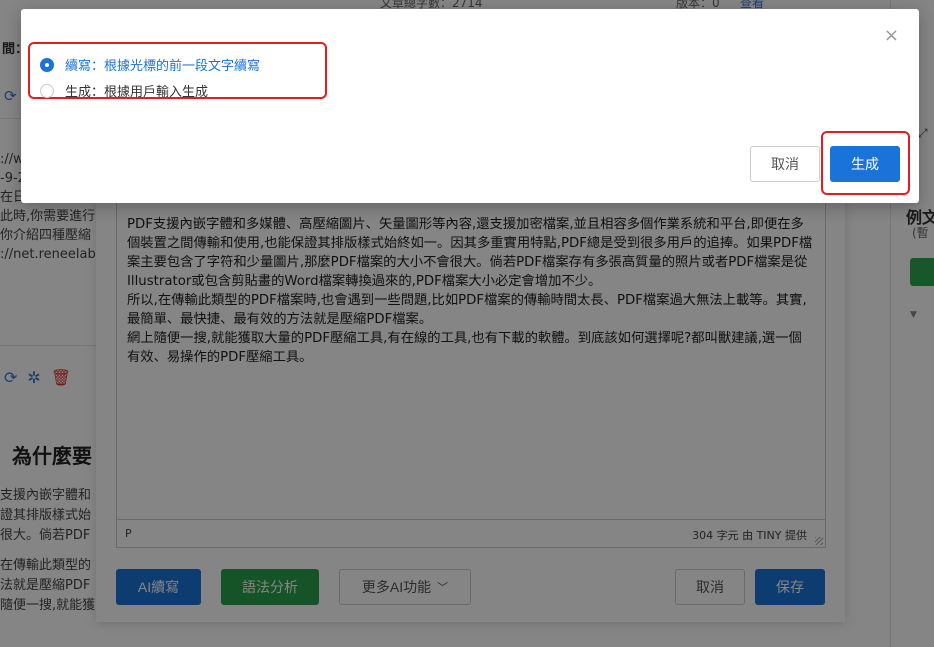  I want to click on radio-button, so click(47, 90).